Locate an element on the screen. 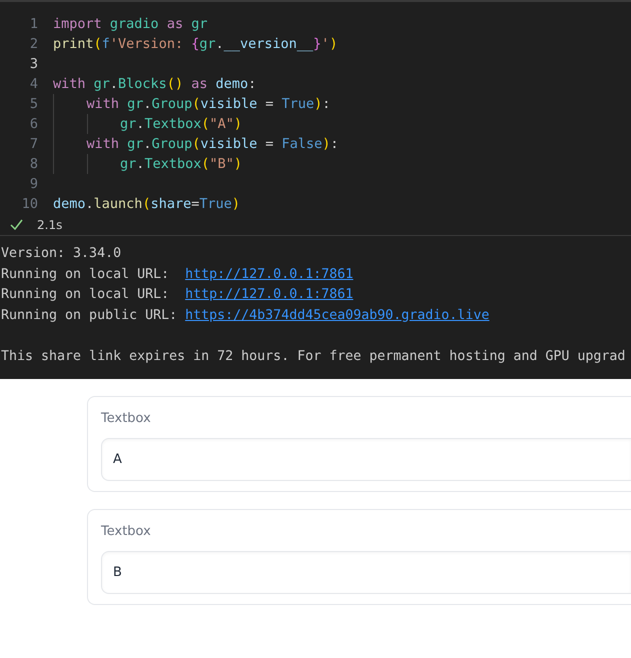 This screenshot has width=631, height=658. code-line: with gr.Group(visible = True): is located at coordinates (208, 104).